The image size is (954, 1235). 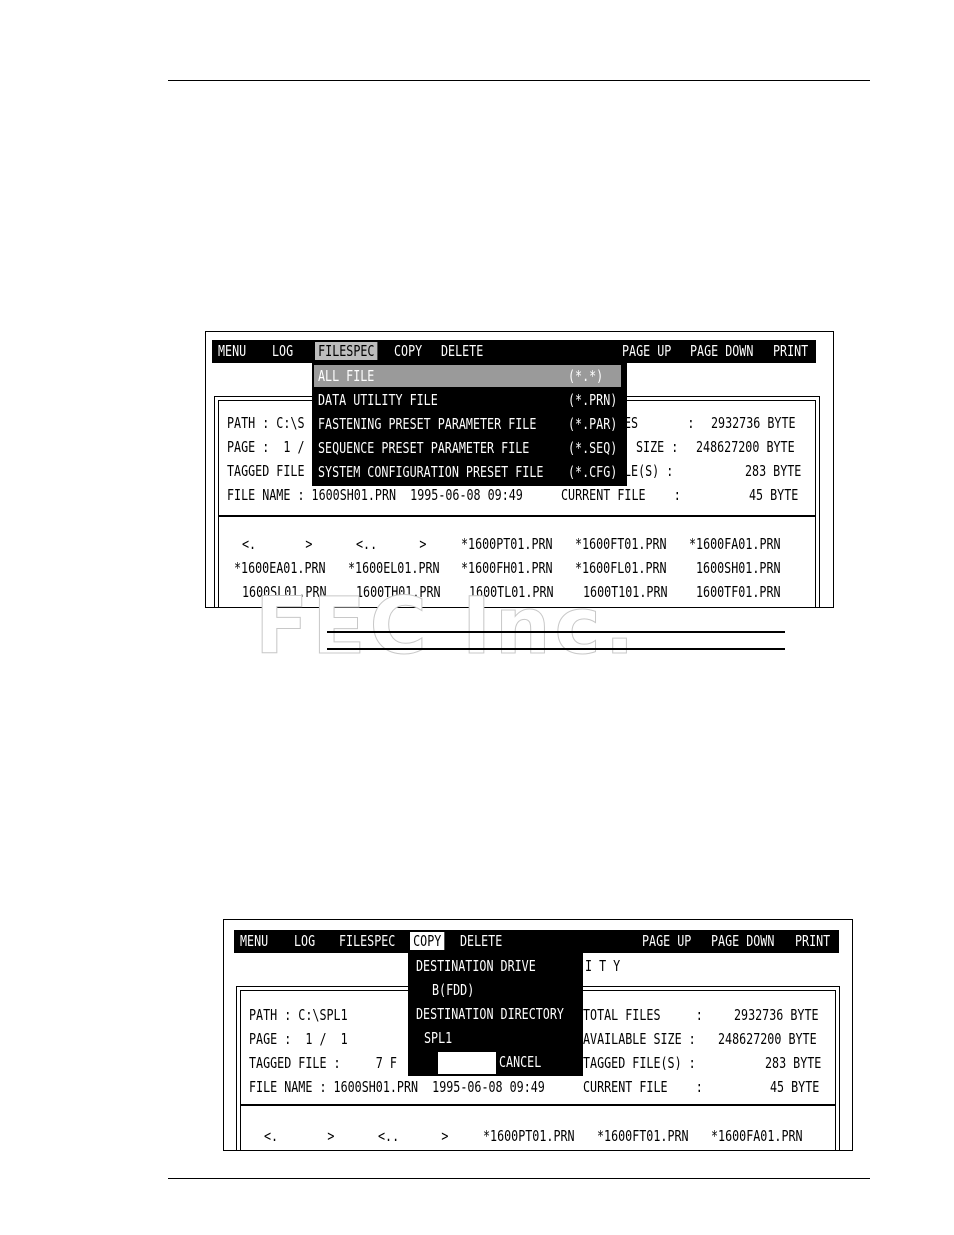 I want to click on dropdown-item-sequence-preset: SEQUENCE PRESET PARAMETER FILE, so click(x=423, y=448).